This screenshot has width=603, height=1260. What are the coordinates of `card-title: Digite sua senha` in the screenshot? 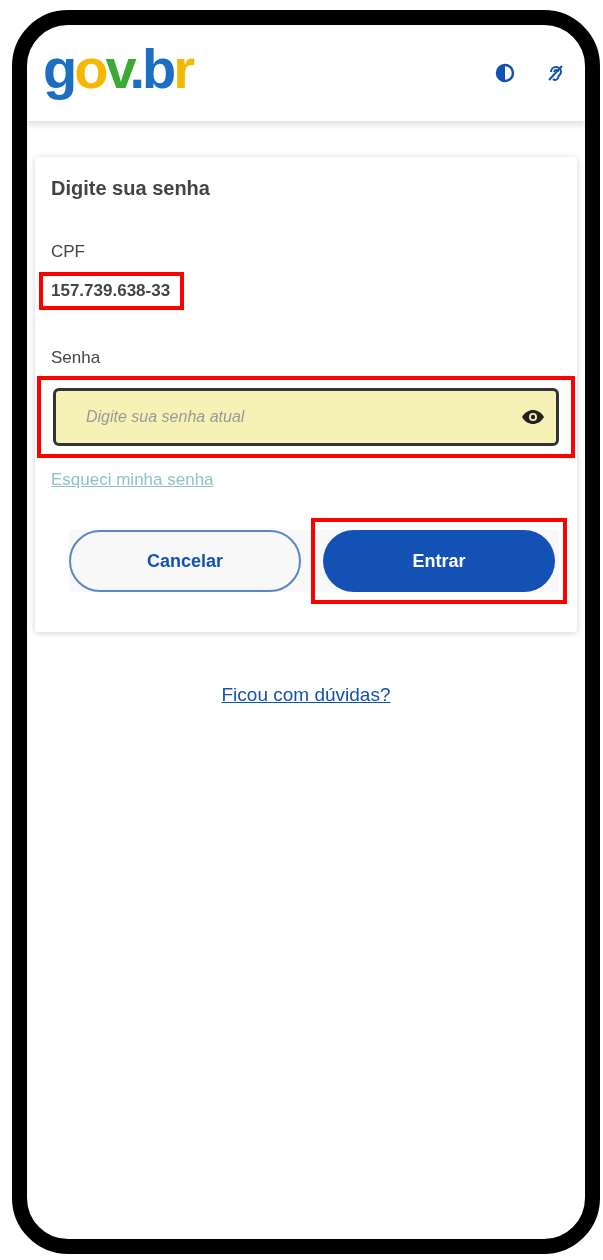 It's located at (131, 188).